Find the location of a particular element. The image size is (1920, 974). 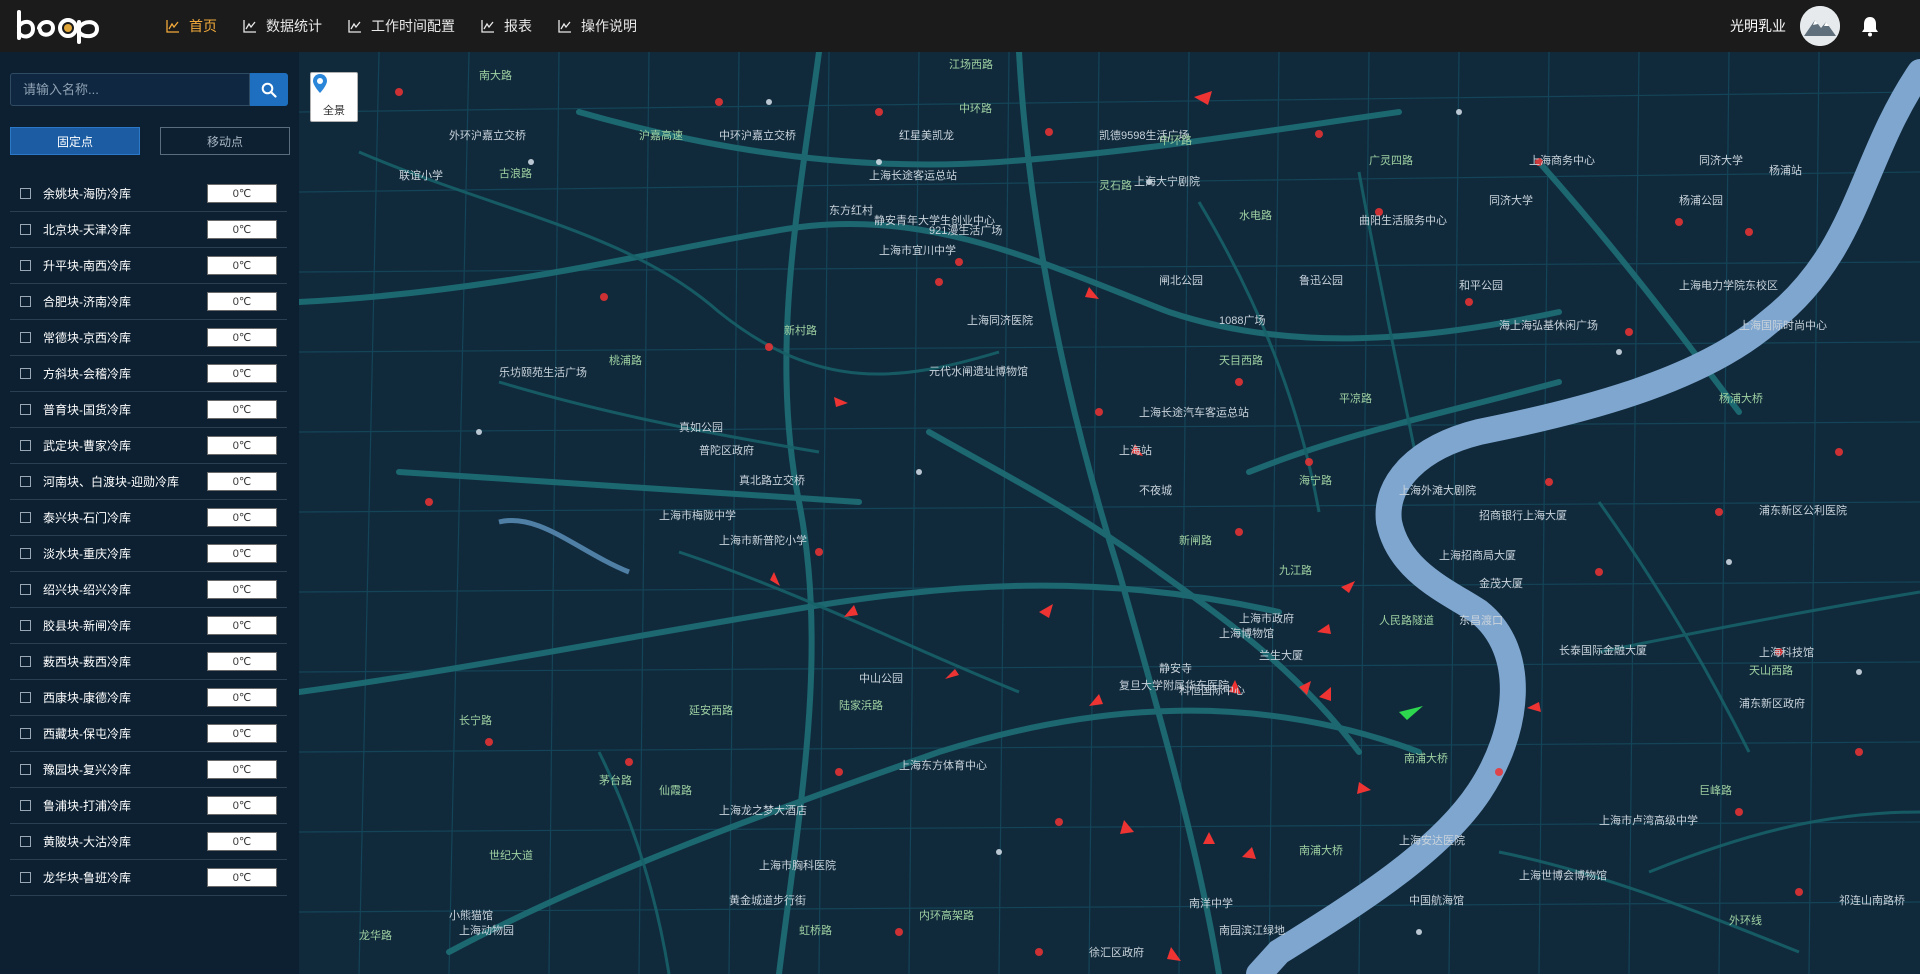

map-road-label: 人民路隧道 is located at coordinates (1406, 621).